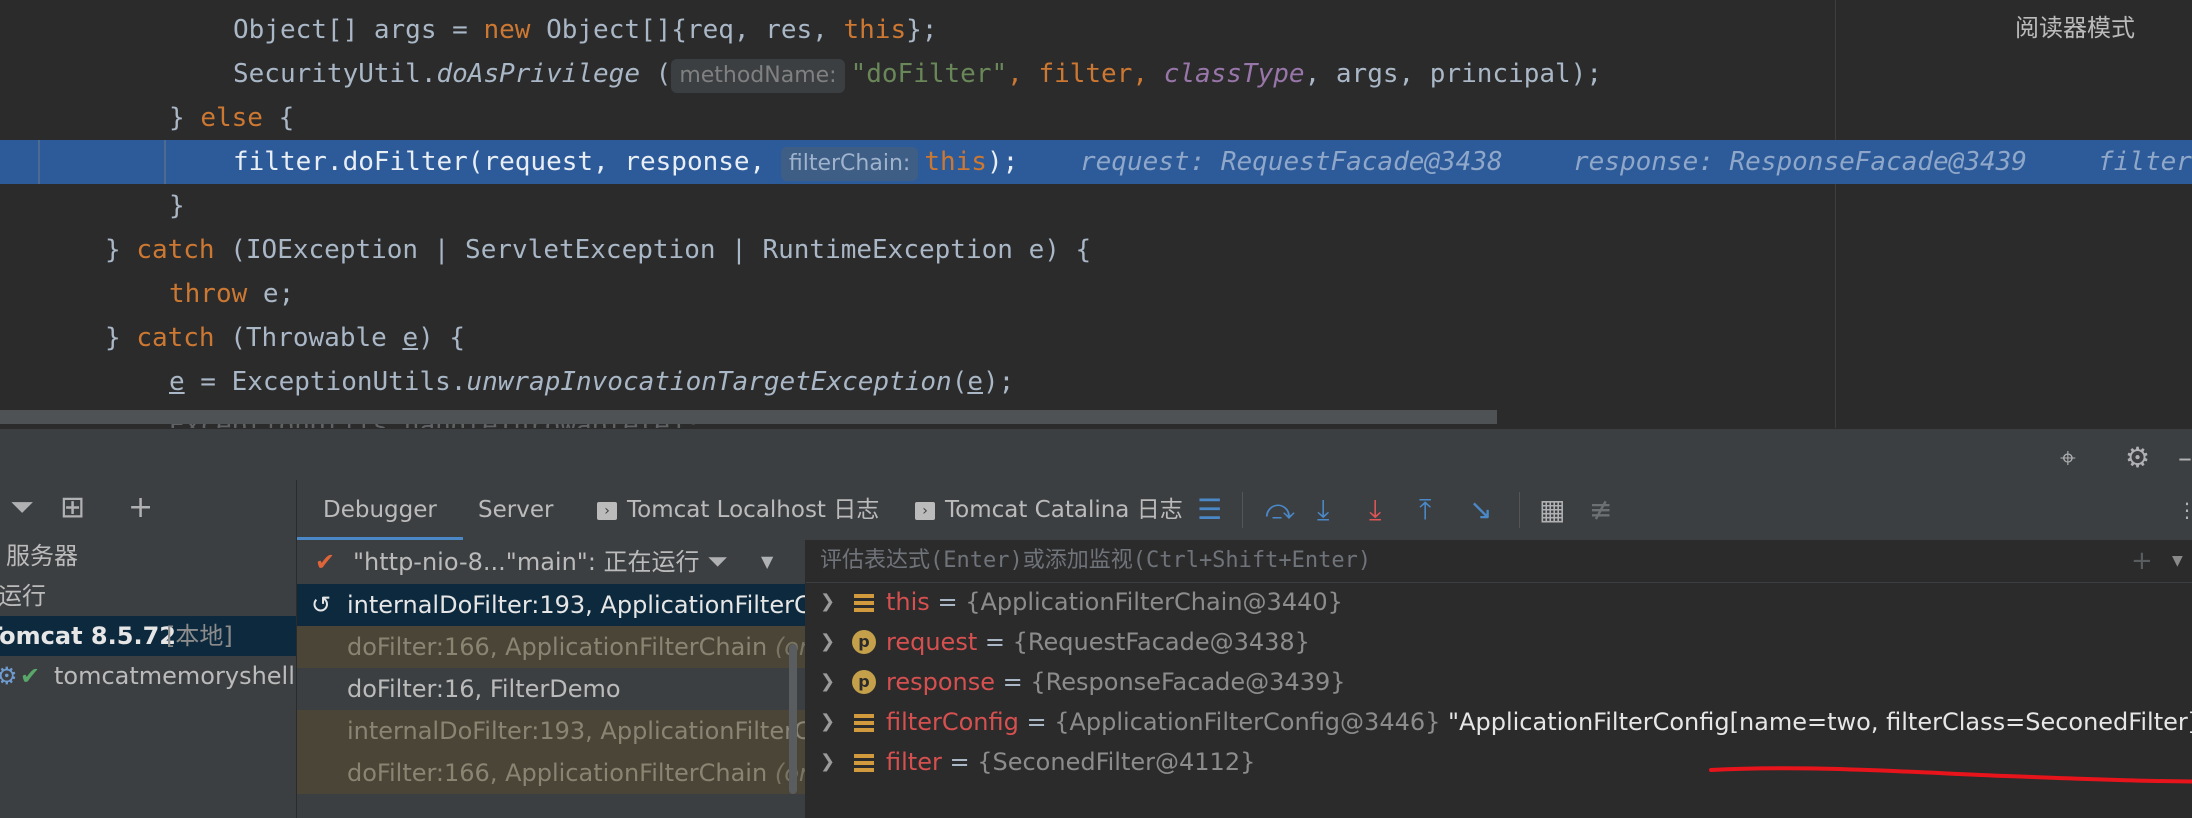 This screenshot has width=2192, height=818. What do you see at coordinates (2184, 510) in the screenshot?
I see `more-icon: ⋮` at bounding box center [2184, 510].